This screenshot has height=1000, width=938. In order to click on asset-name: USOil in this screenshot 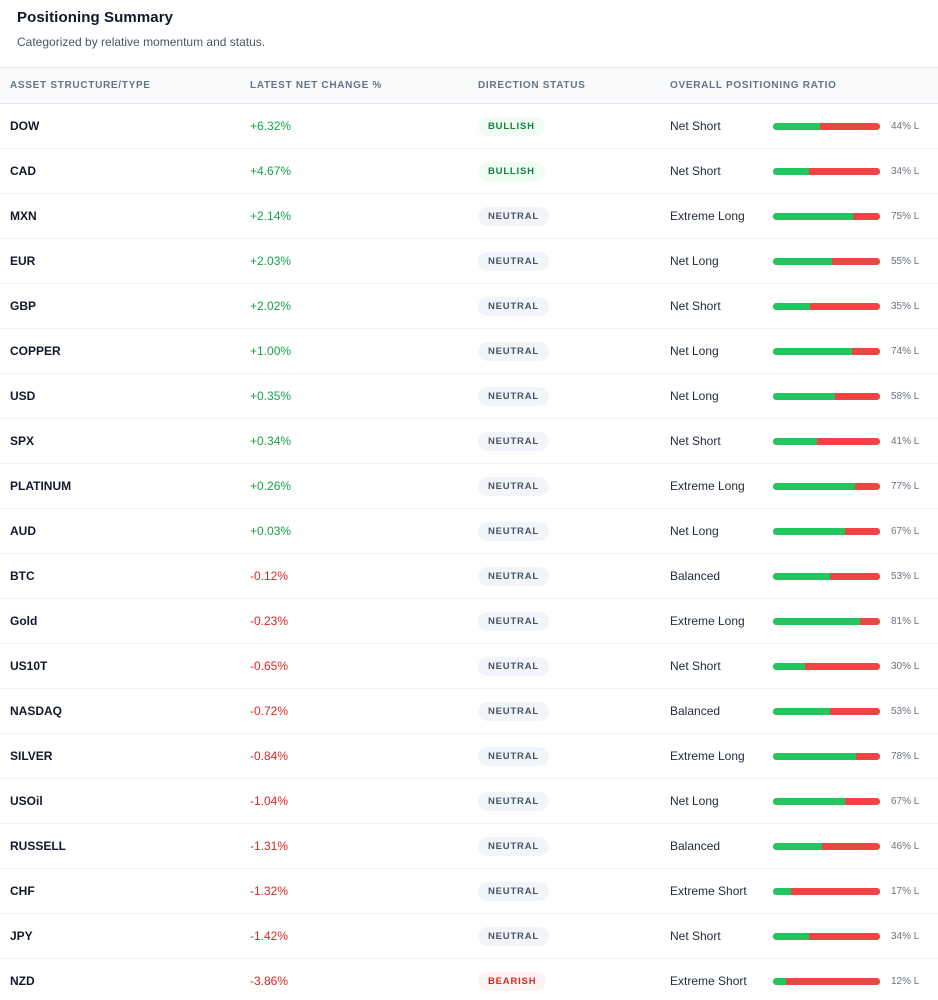, I will do `click(26, 801)`.